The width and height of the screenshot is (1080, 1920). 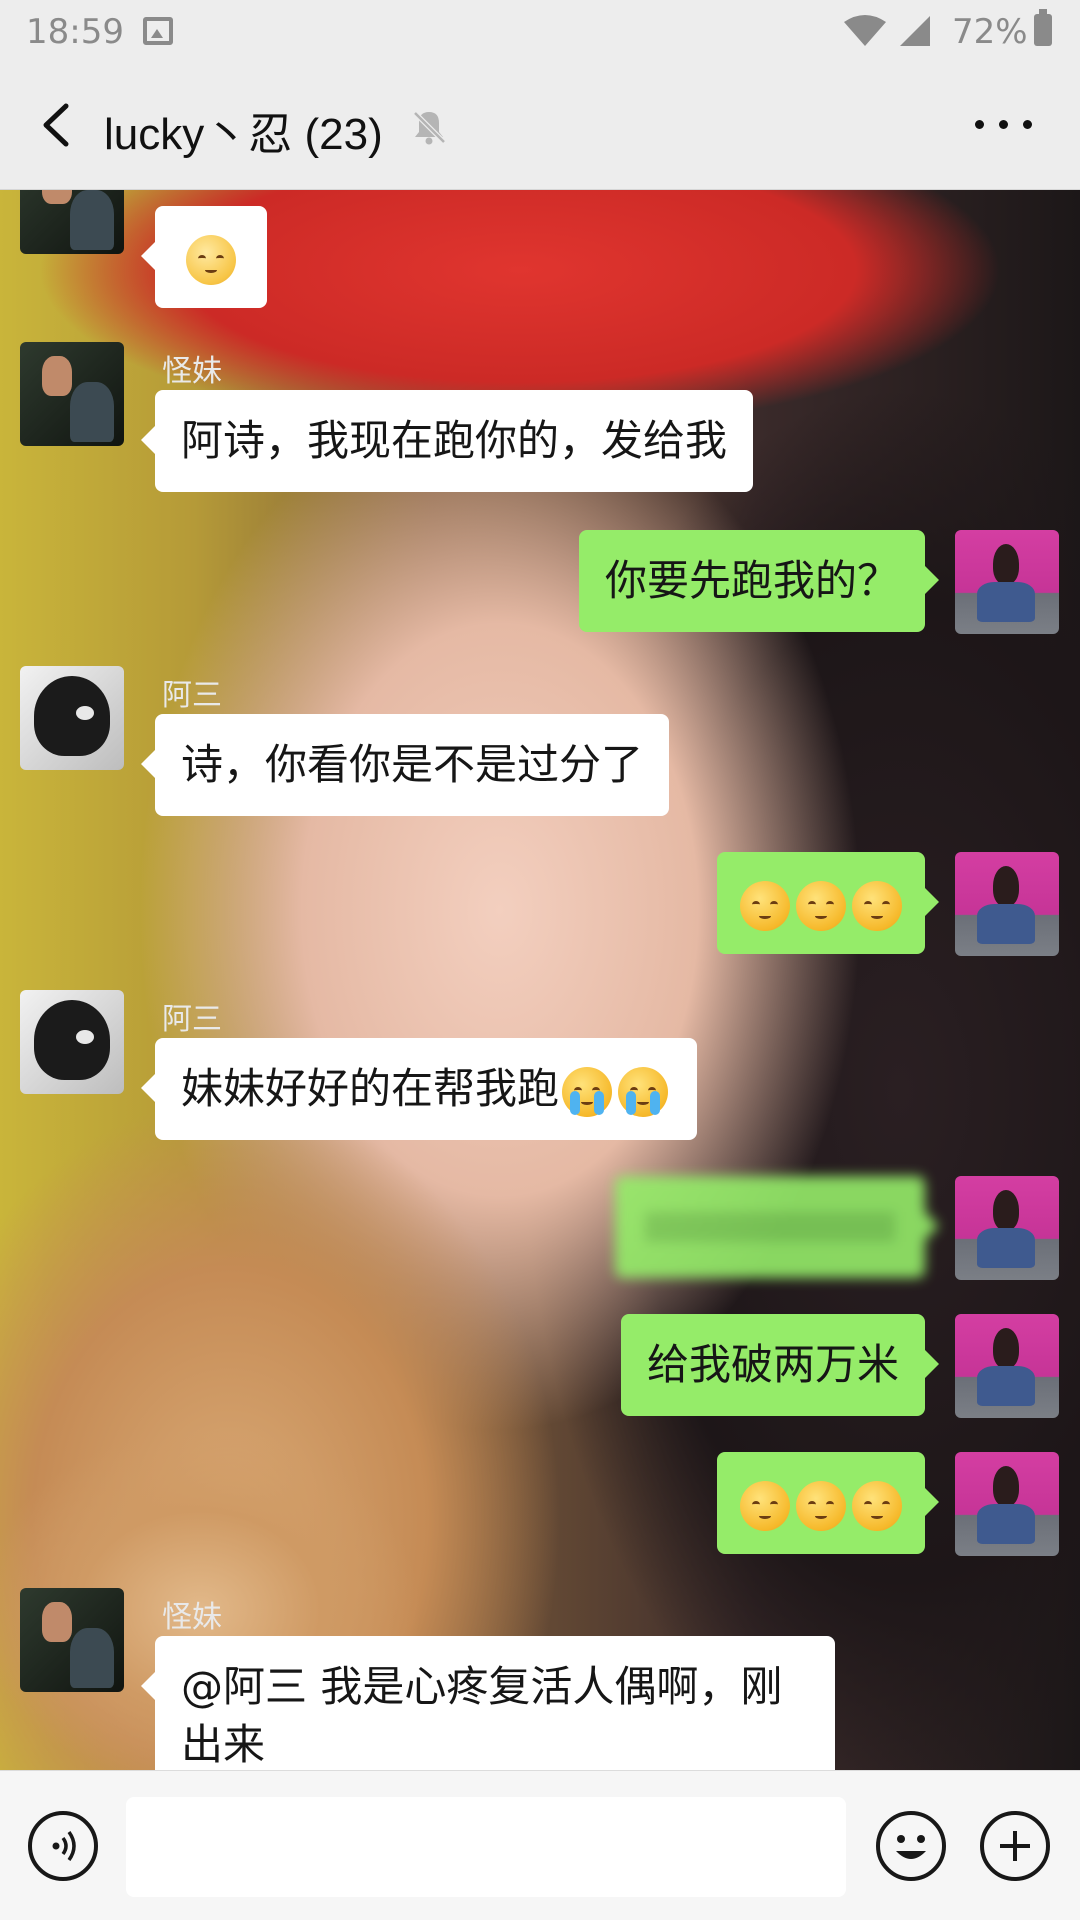 I want to click on message-text: 给我破两万米, so click(x=772, y=1364).